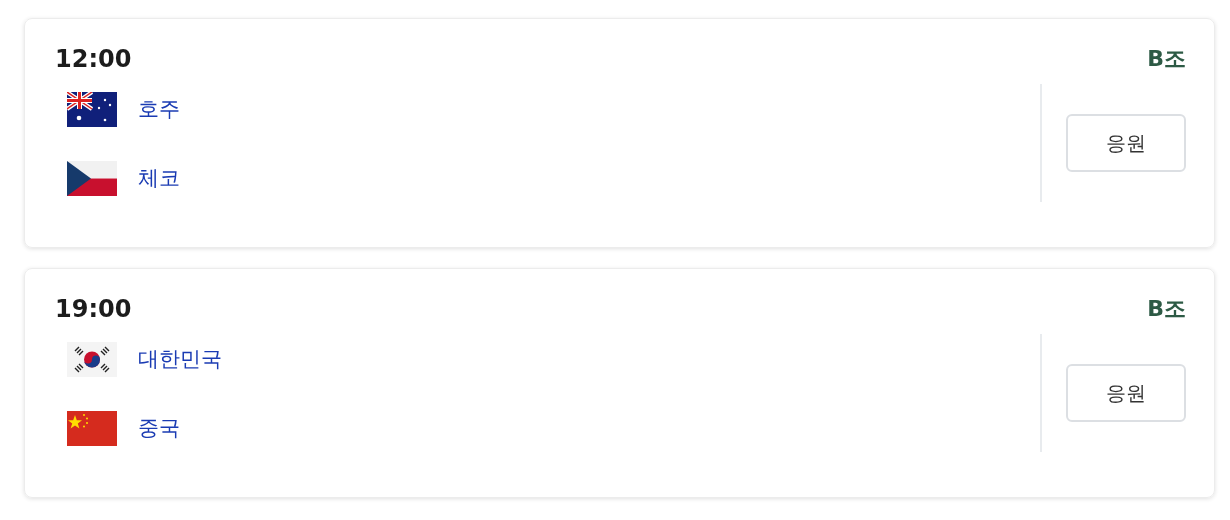  I want to click on team-name: 대한민국, so click(180, 359).